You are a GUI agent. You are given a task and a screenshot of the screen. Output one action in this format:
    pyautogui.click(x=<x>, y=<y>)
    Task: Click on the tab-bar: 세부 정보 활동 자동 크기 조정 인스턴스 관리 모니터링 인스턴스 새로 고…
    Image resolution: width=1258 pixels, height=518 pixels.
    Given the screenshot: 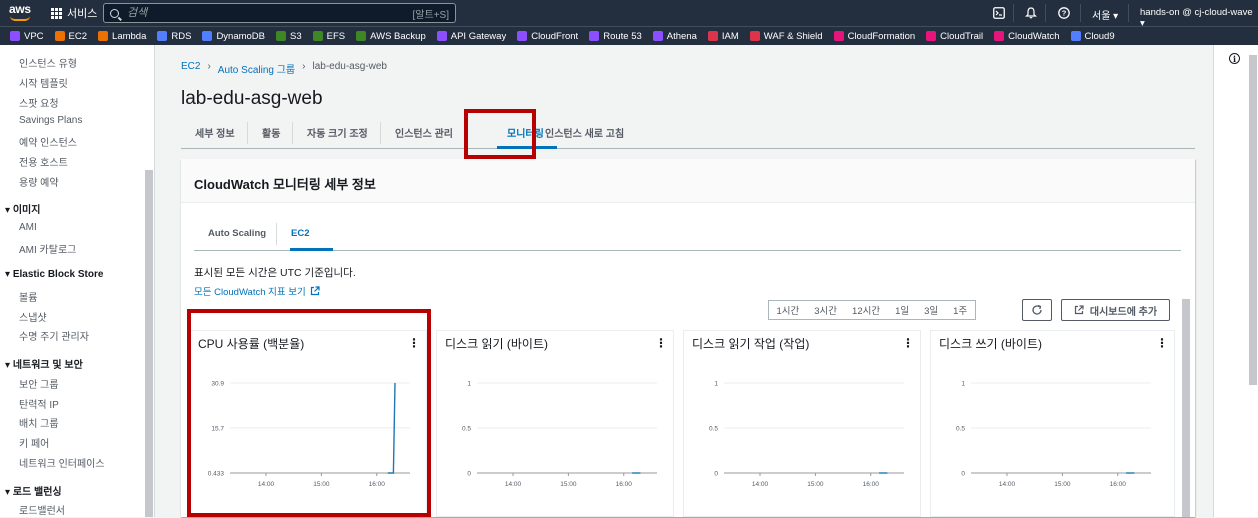 What is the action you would take?
    pyautogui.click(x=688, y=133)
    